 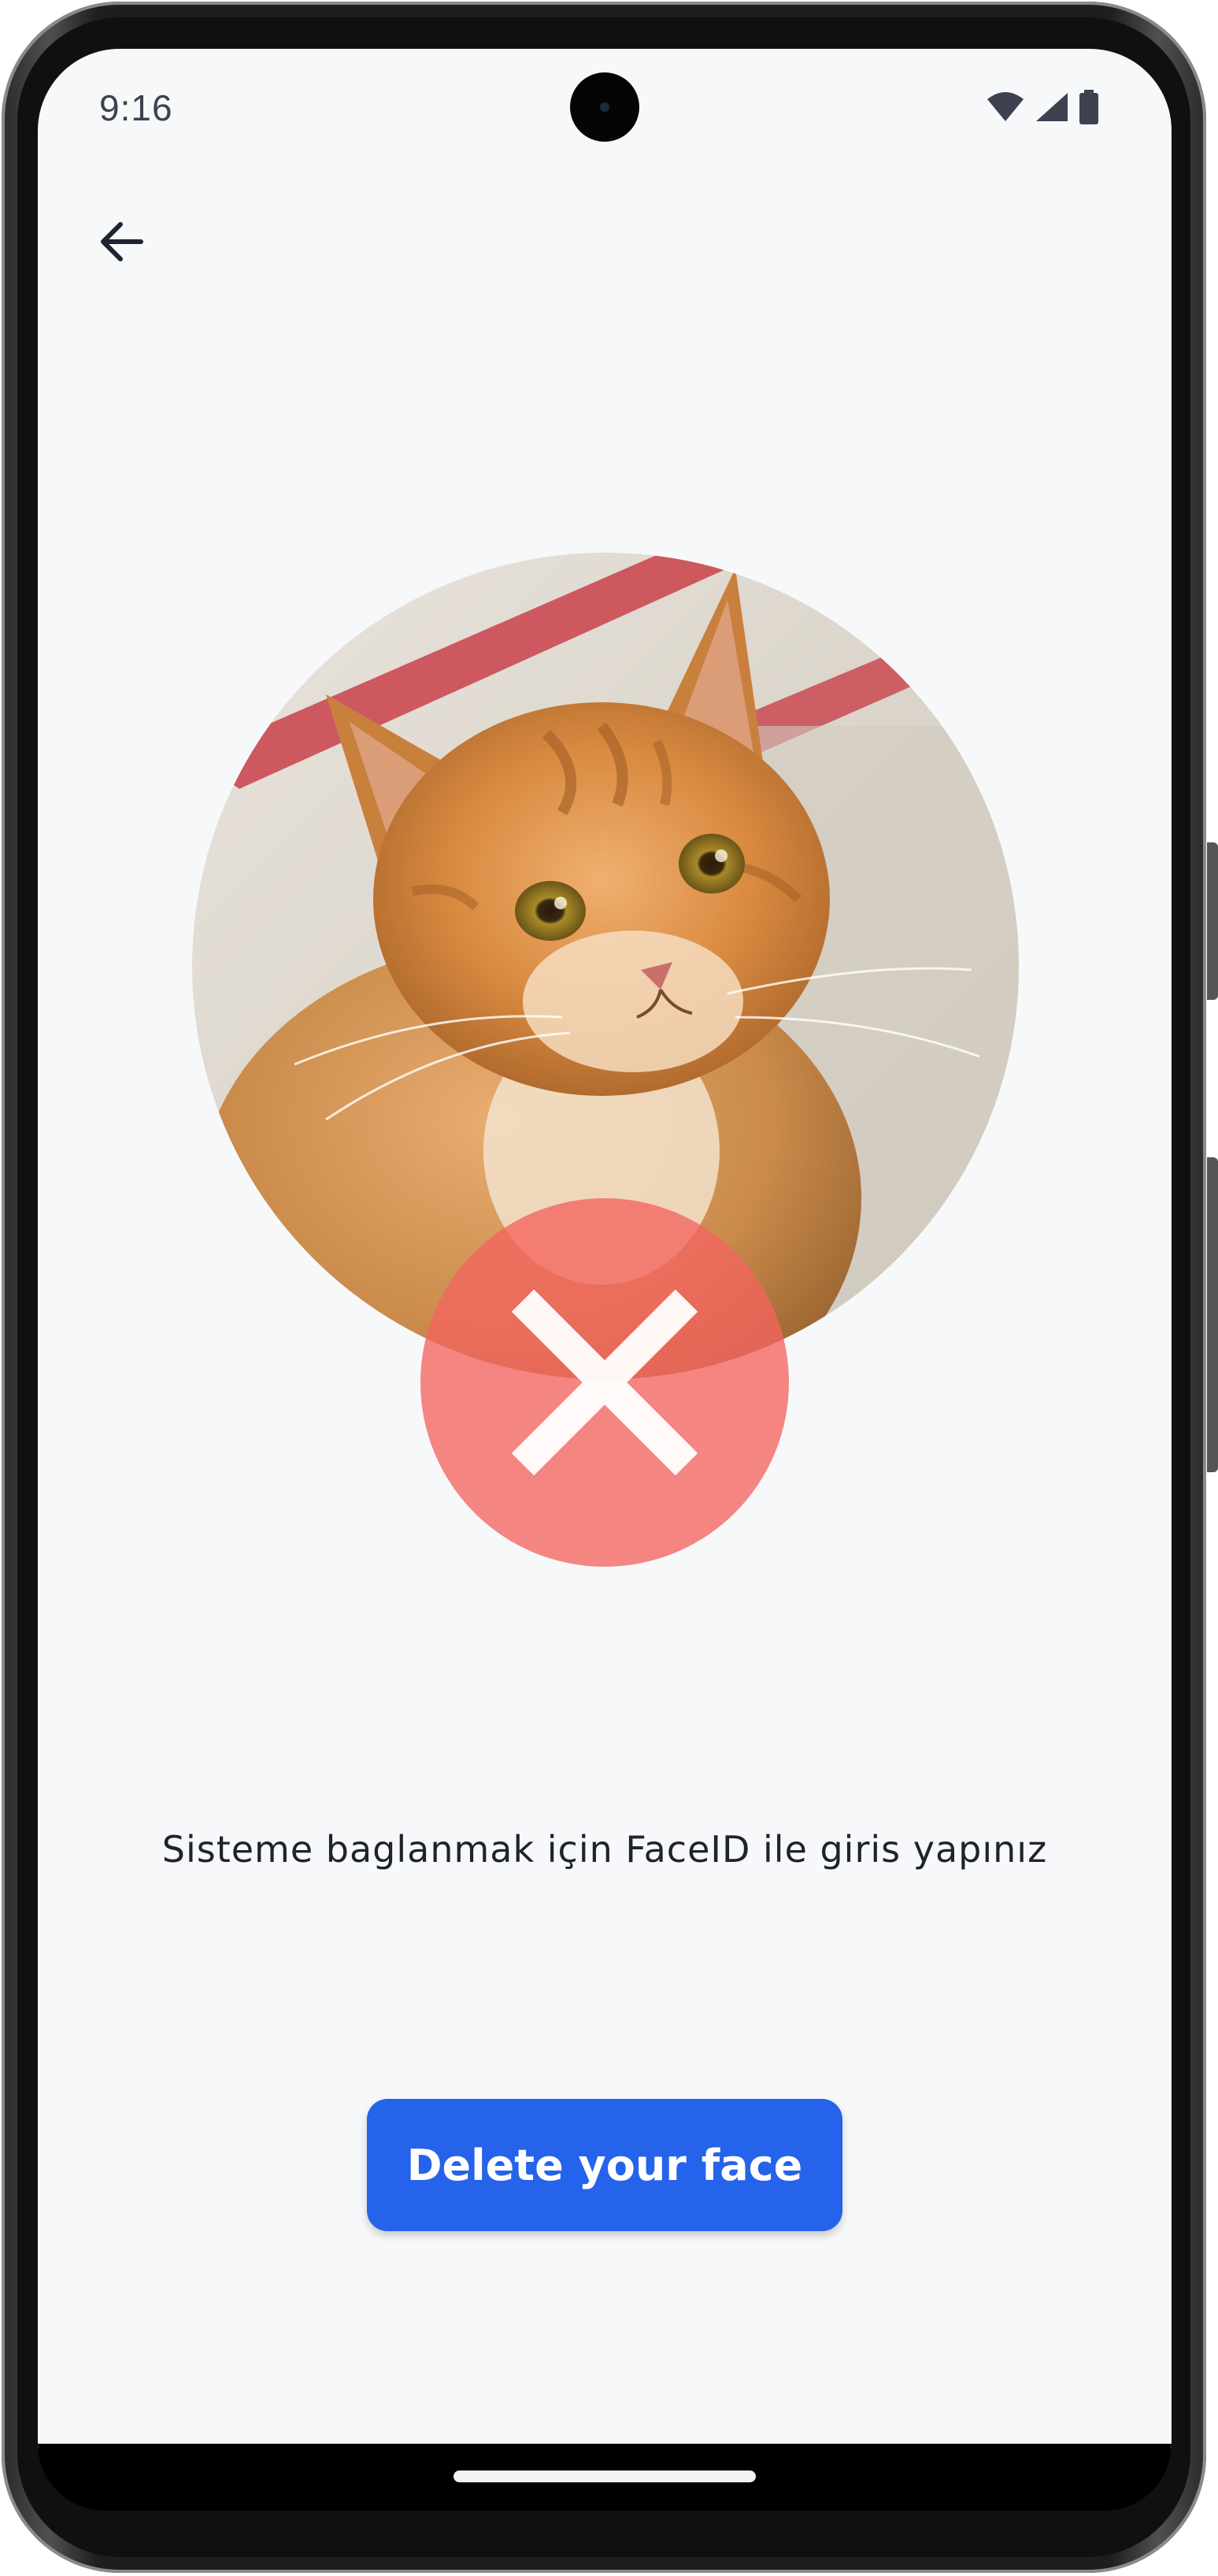 I want to click on front-camera, so click(x=604, y=107).